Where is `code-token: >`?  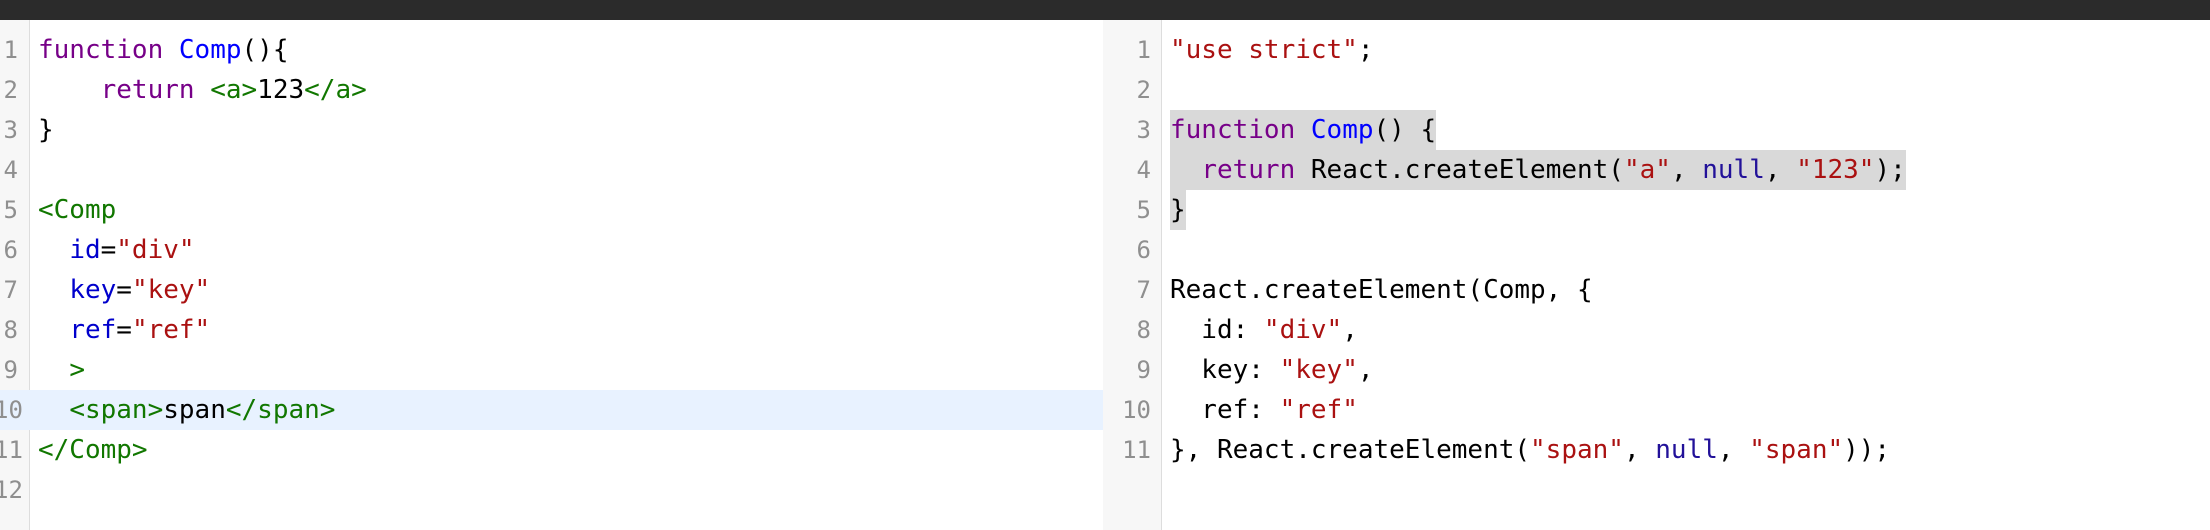 code-token: > is located at coordinates (77, 370).